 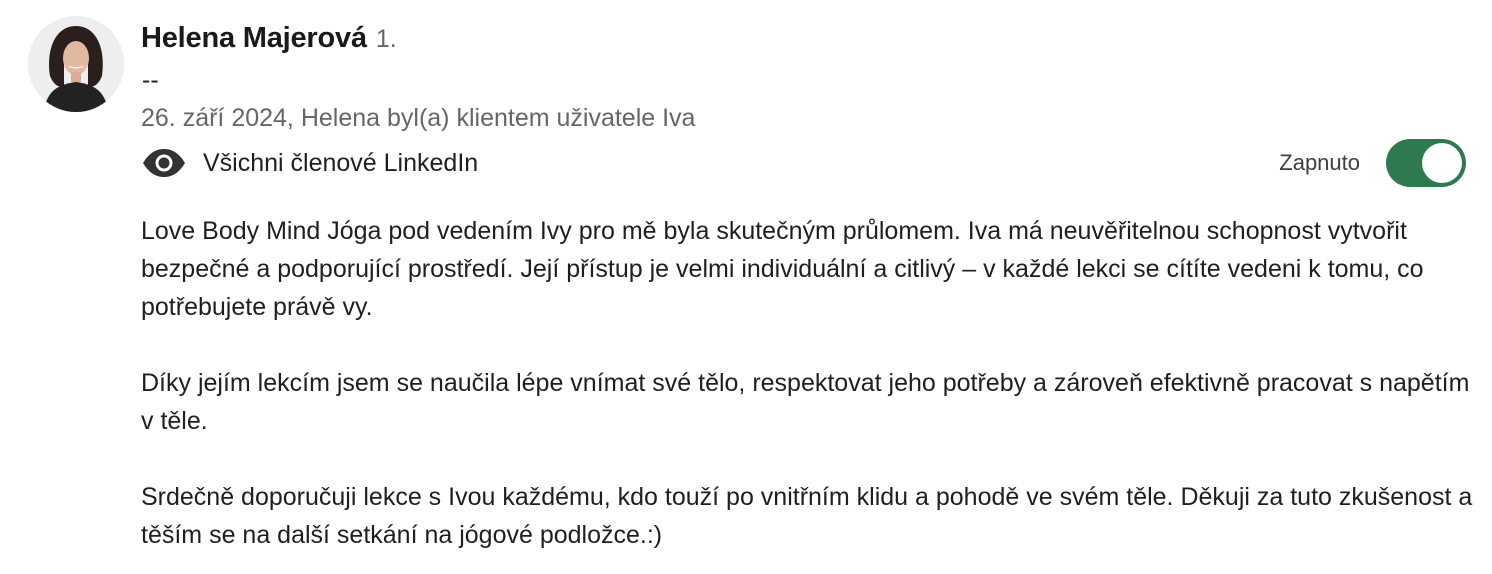 I want to click on display-toggle-group: Zapnuto, so click(x=1372, y=163).